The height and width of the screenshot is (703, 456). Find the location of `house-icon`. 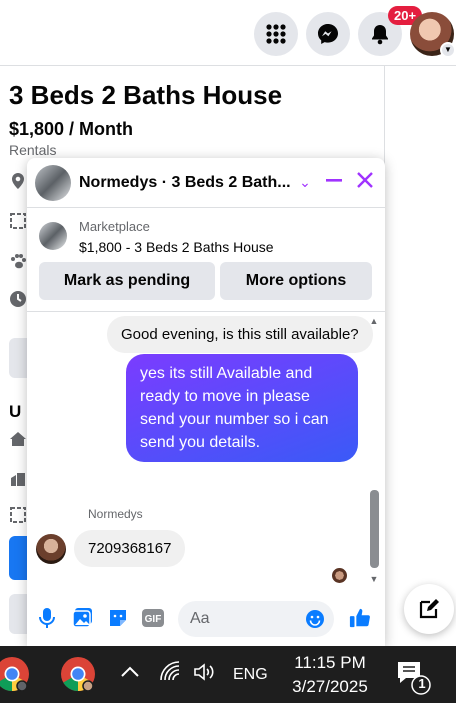

house-icon is located at coordinates (18, 439).